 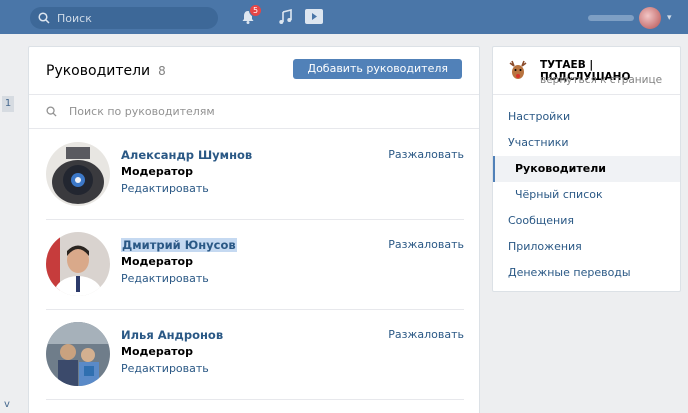 What do you see at coordinates (650, 18) in the screenshot?
I see `user-avatar` at bounding box center [650, 18].